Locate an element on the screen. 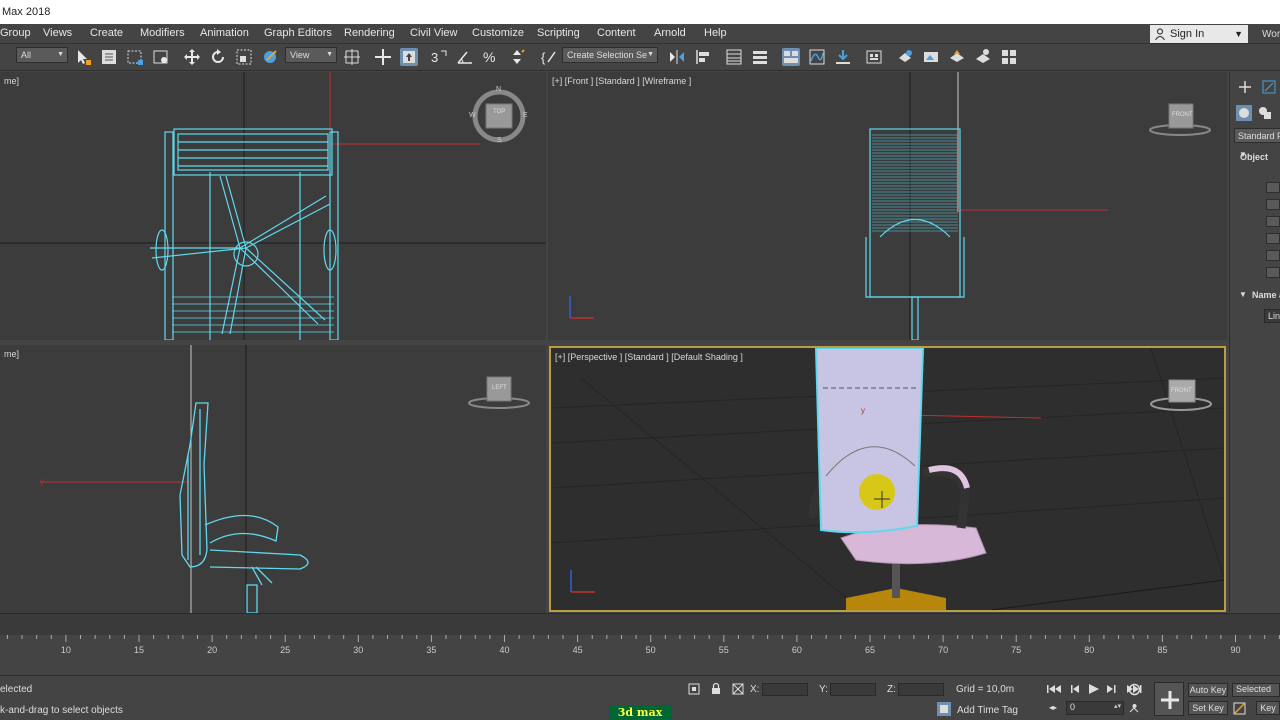 The width and height of the screenshot is (1280, 720). menu-scripting: Scripting is located at coordinates (558, 33).